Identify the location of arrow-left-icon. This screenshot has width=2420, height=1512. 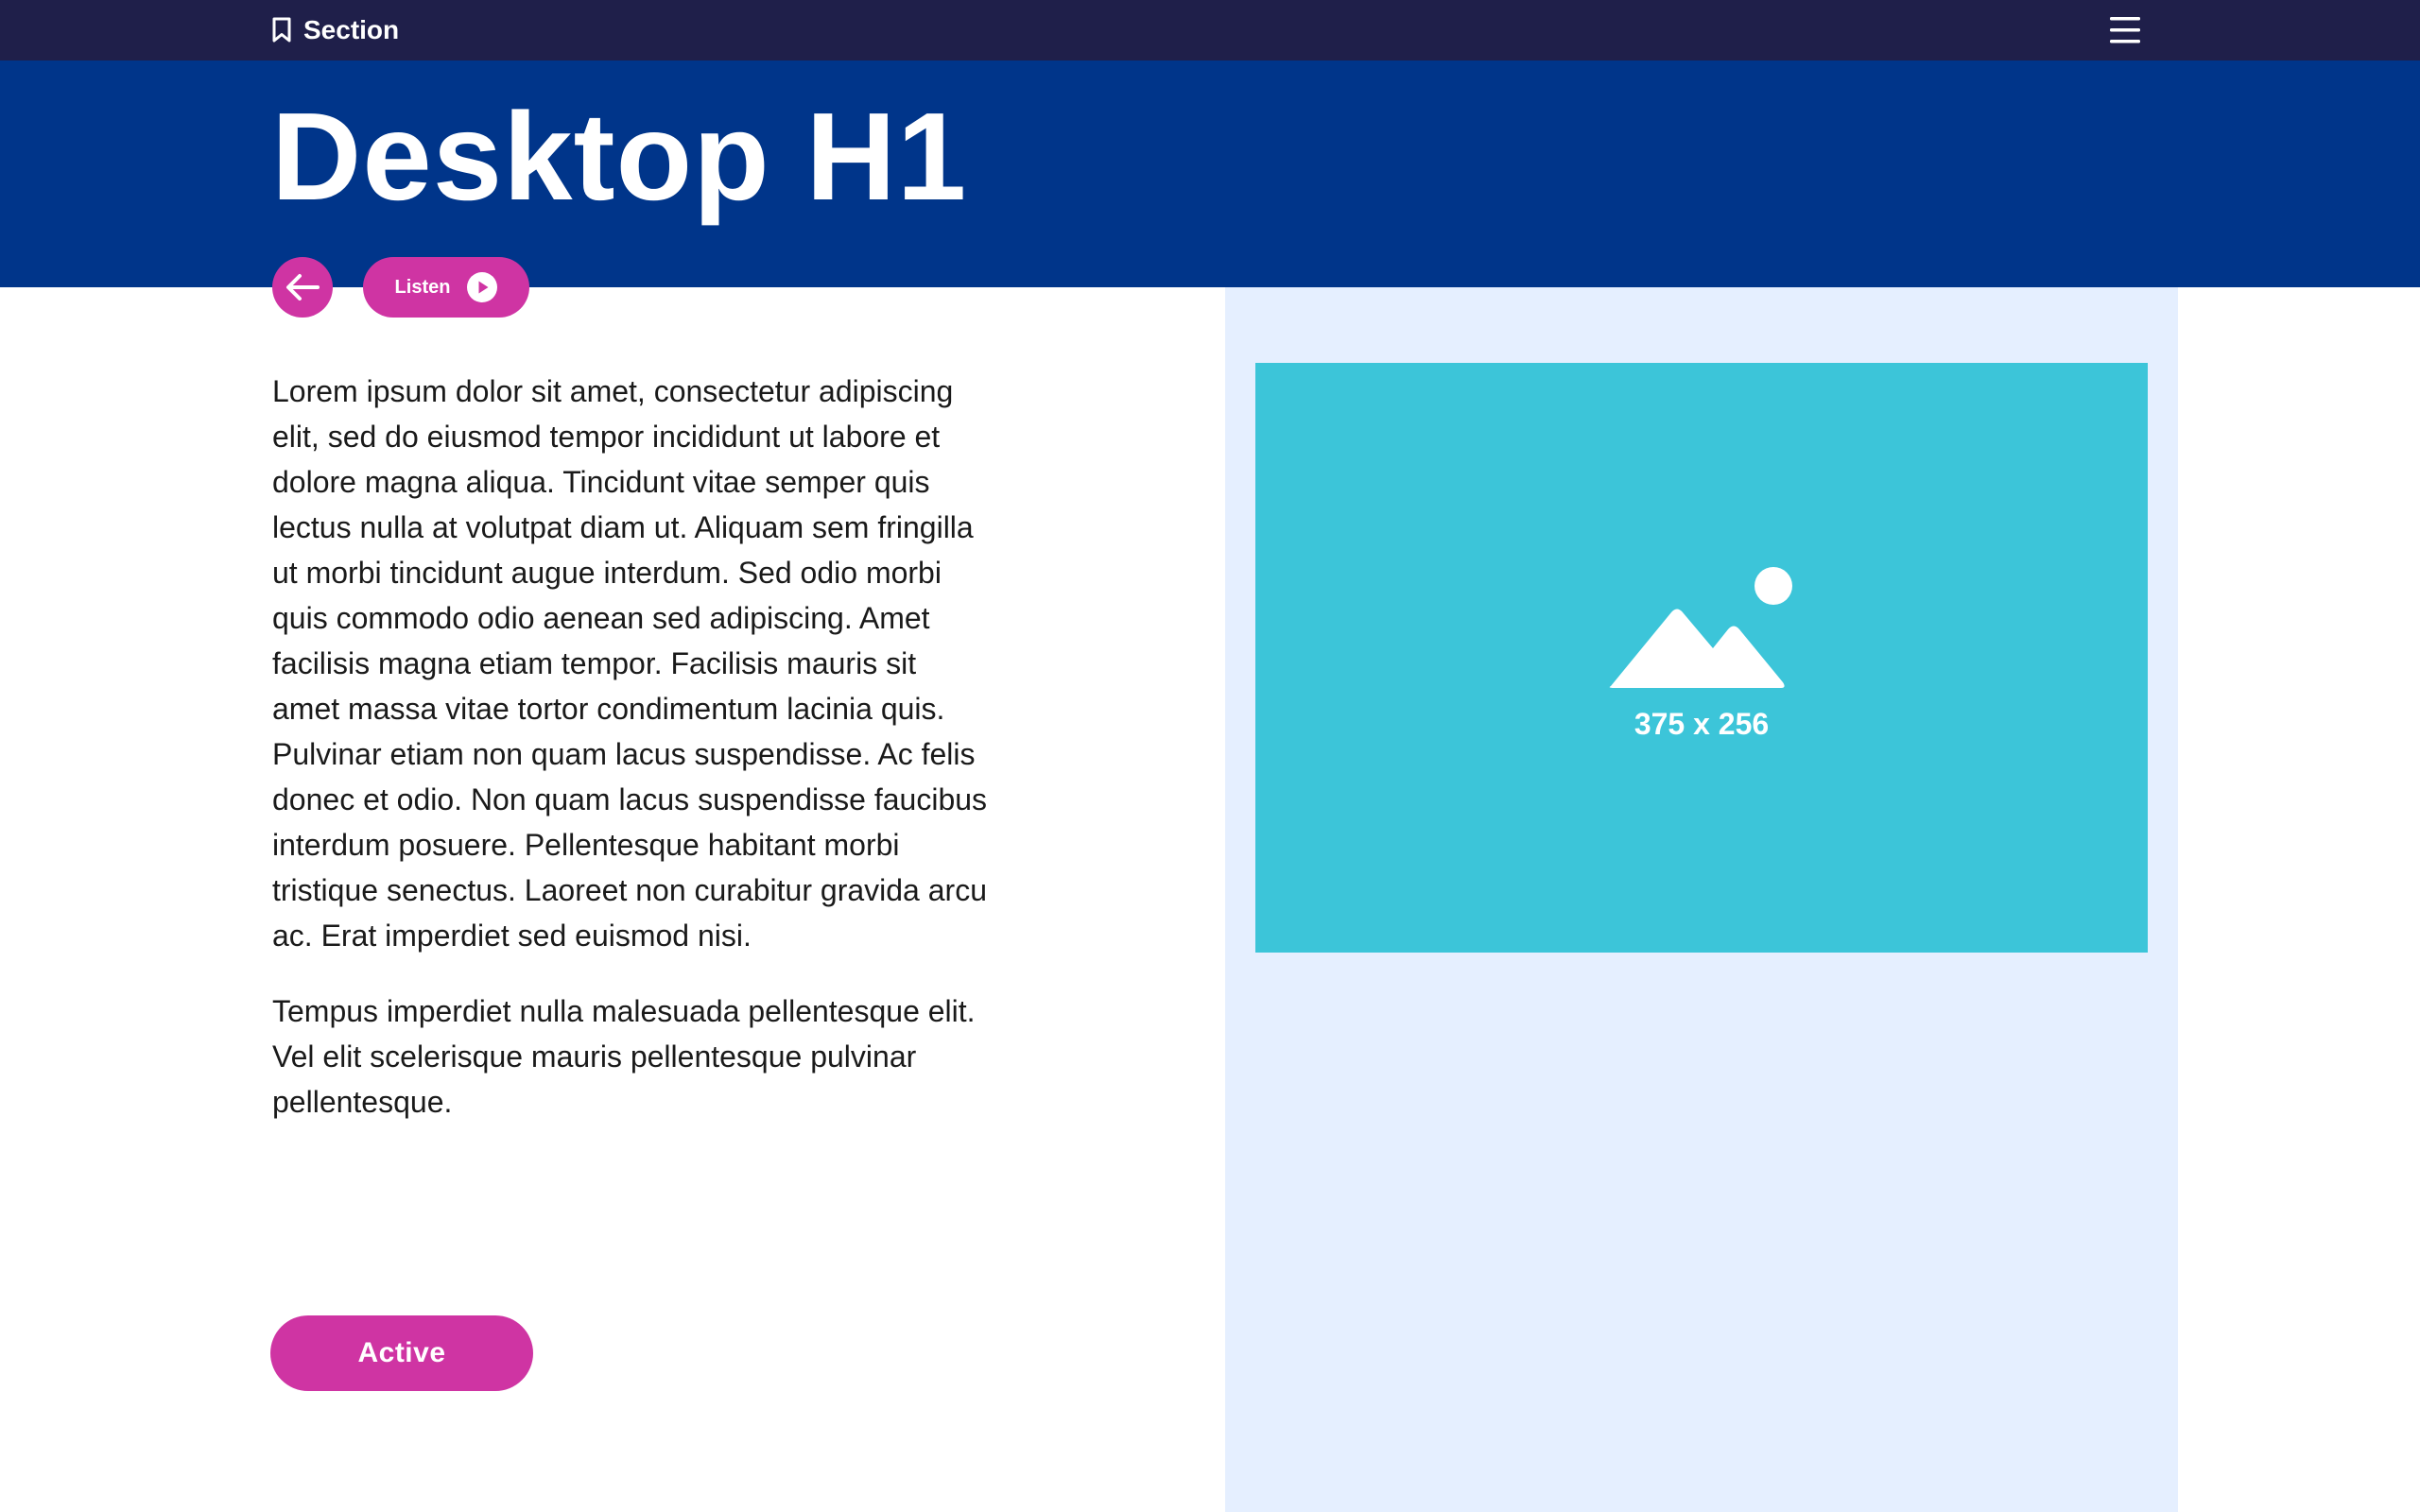
(302, 287).